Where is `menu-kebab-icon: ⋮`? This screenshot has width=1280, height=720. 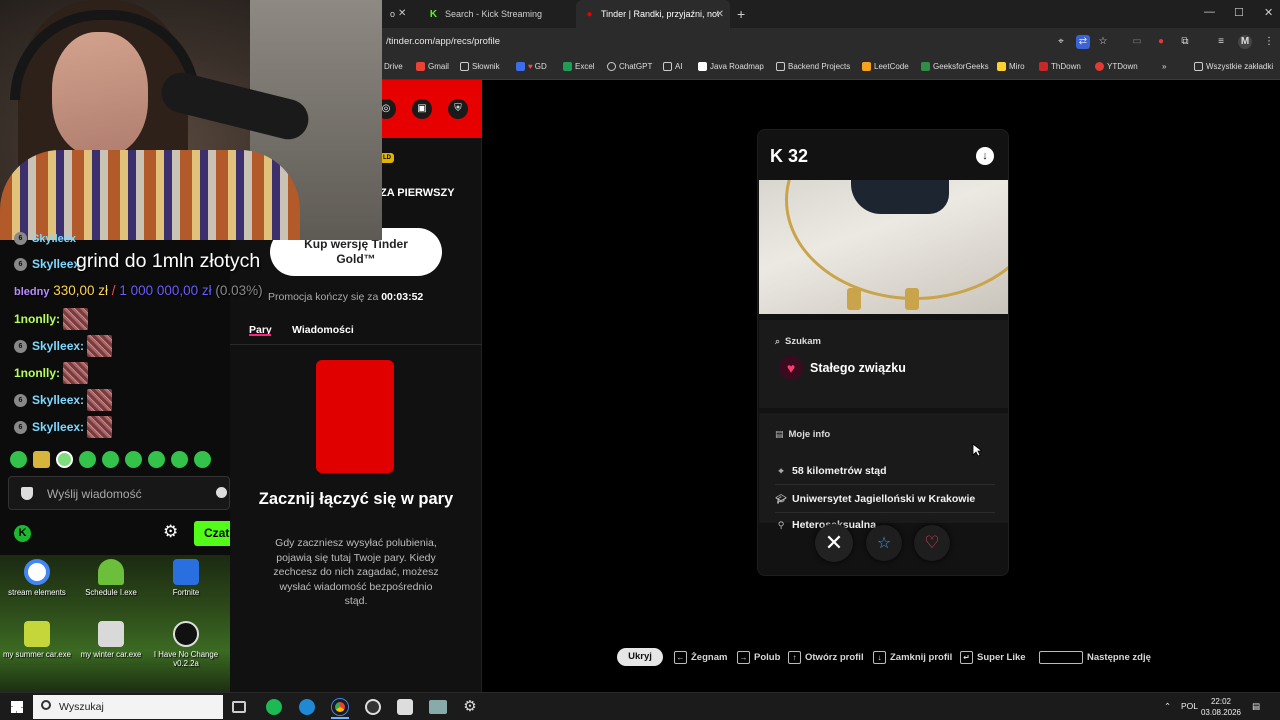
menu-kebab-icon: ⋮ is located at coordinates (1269, 42).